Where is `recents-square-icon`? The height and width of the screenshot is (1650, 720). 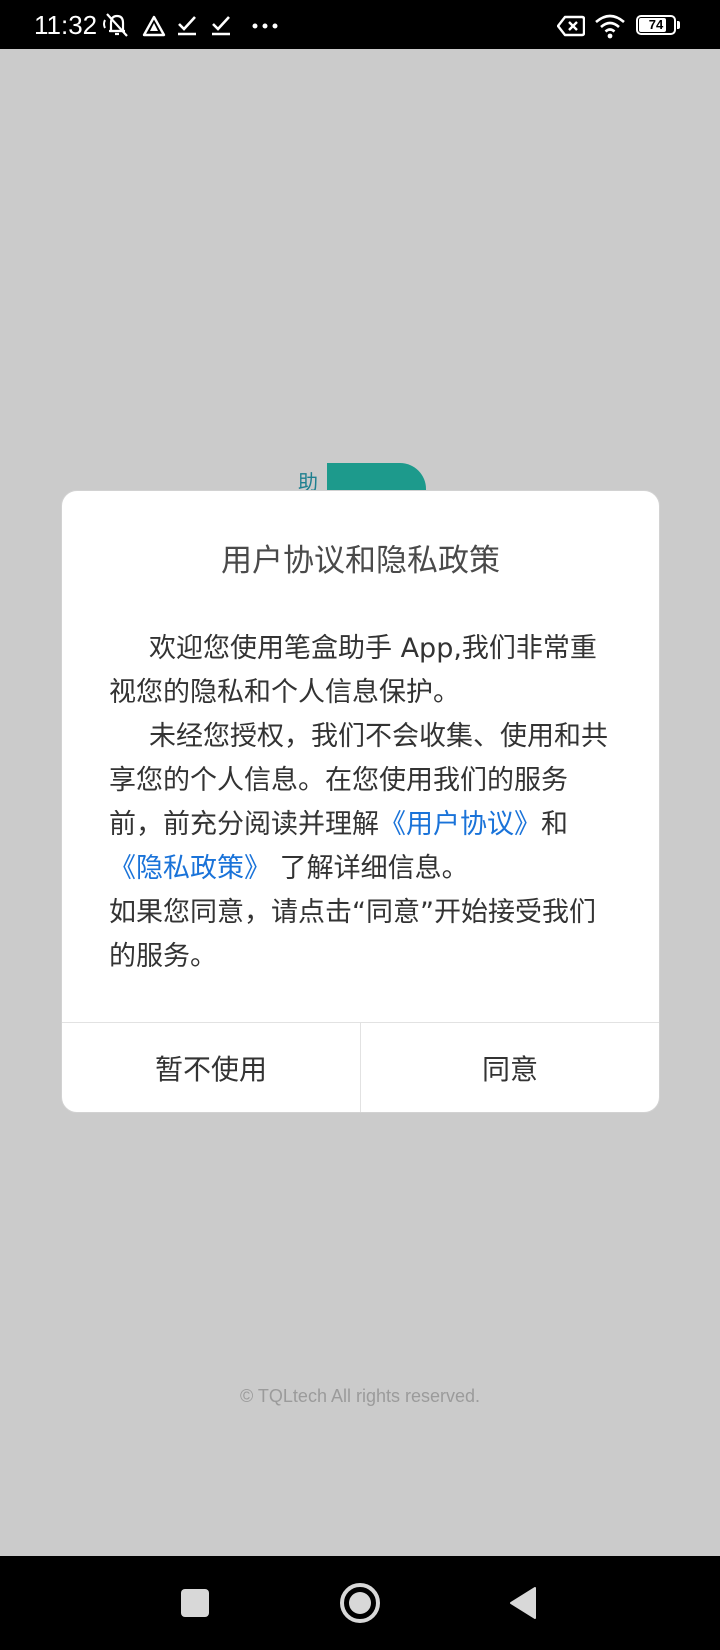 recents-square-icon is located at coordinates (195, 1603).